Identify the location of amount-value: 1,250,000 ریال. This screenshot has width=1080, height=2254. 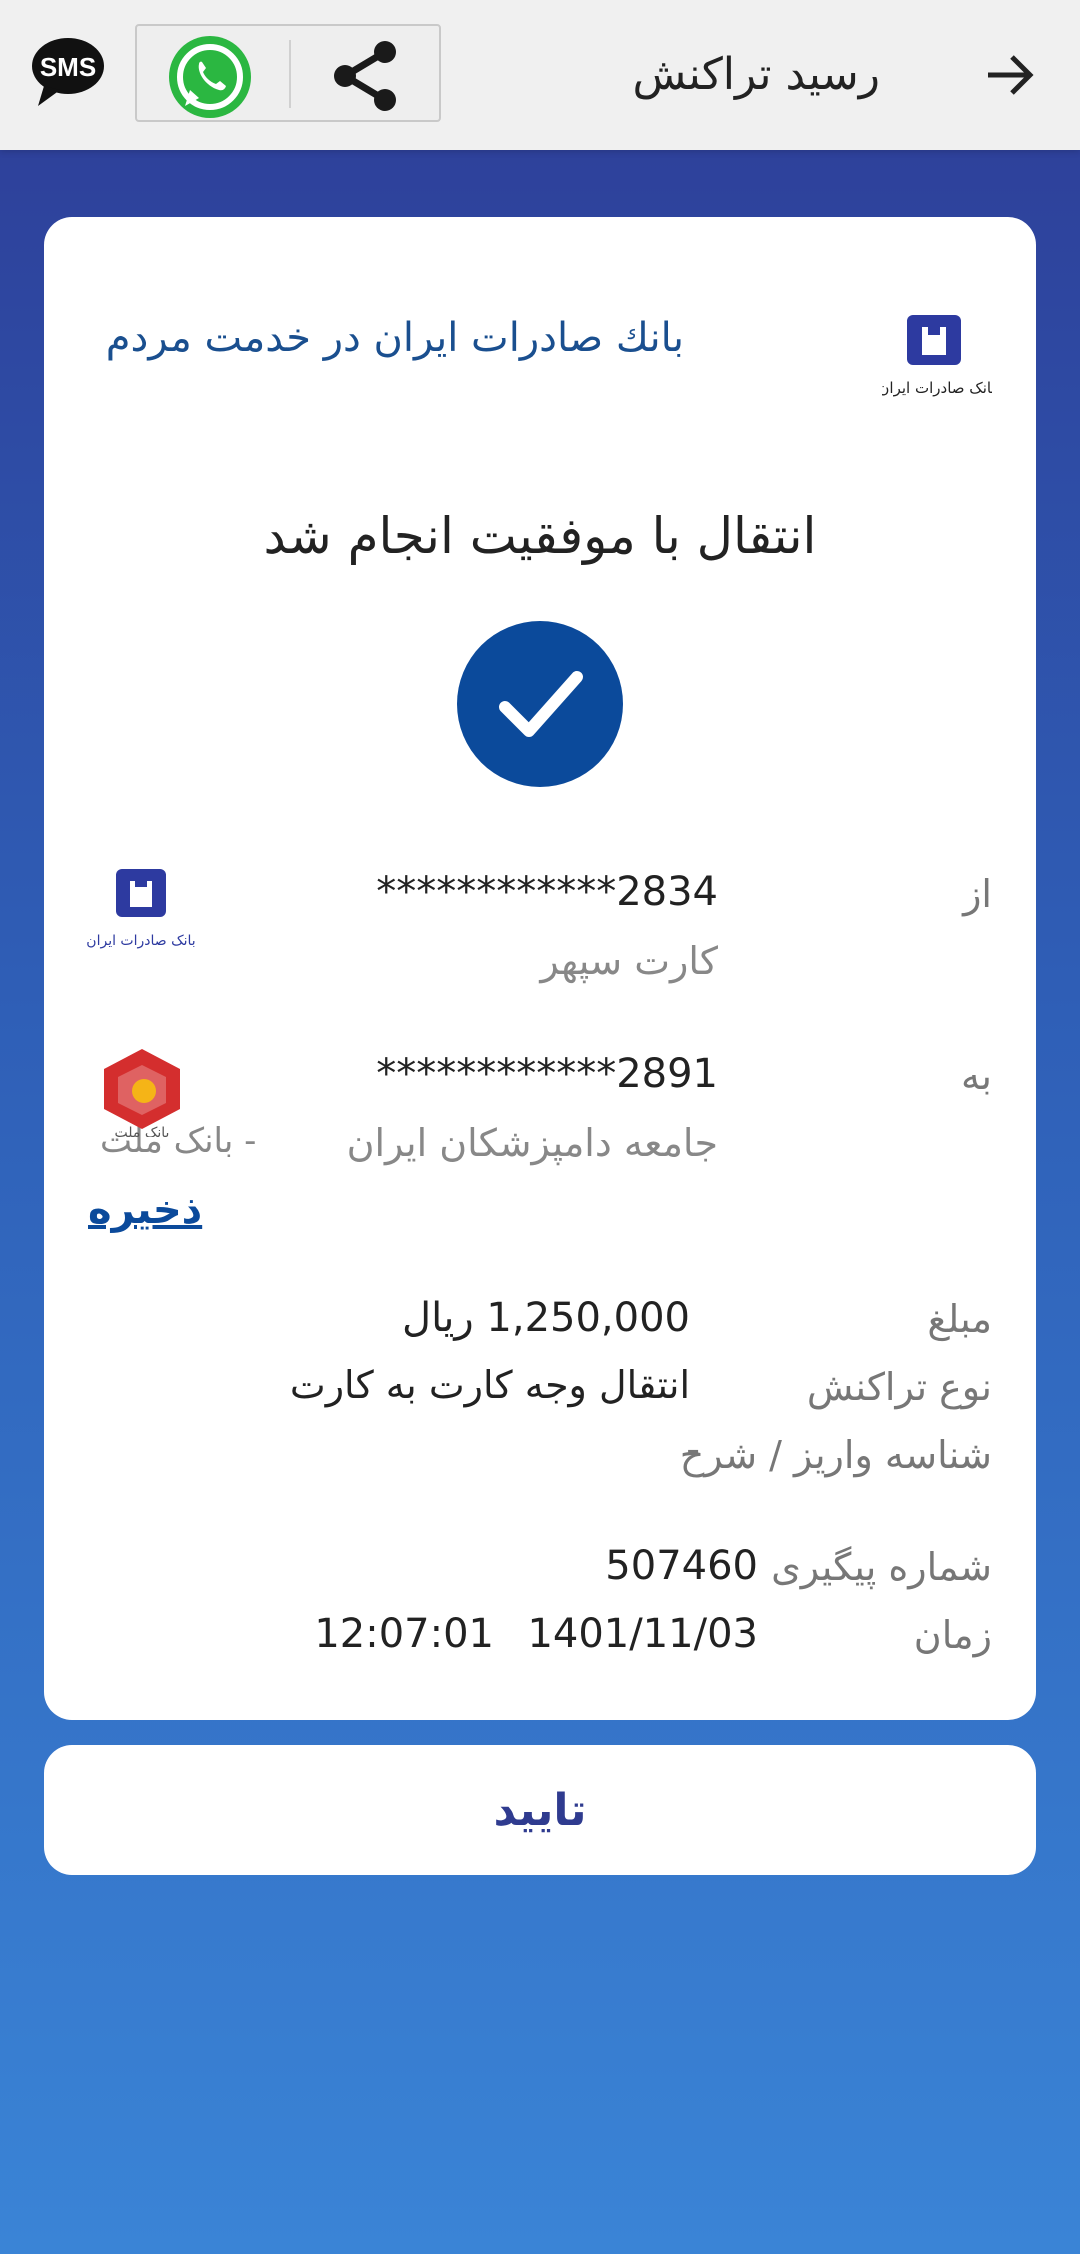
(546, 1318).